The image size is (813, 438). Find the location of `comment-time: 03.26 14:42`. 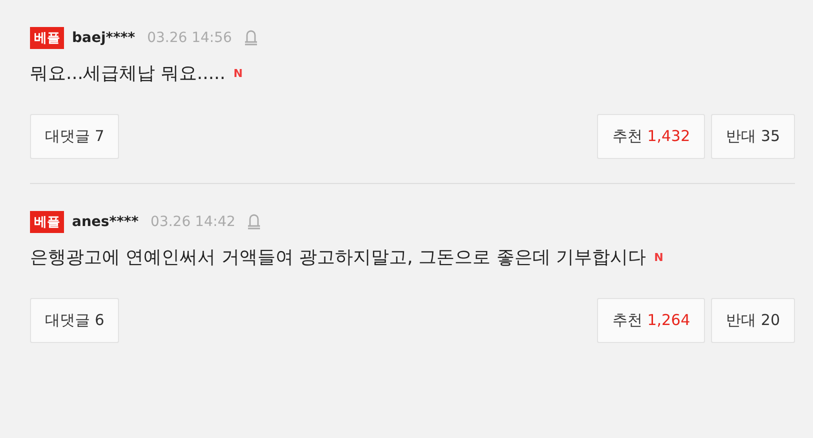

comment-time: 03.26 14:42 is located at coordinates (193, 222).